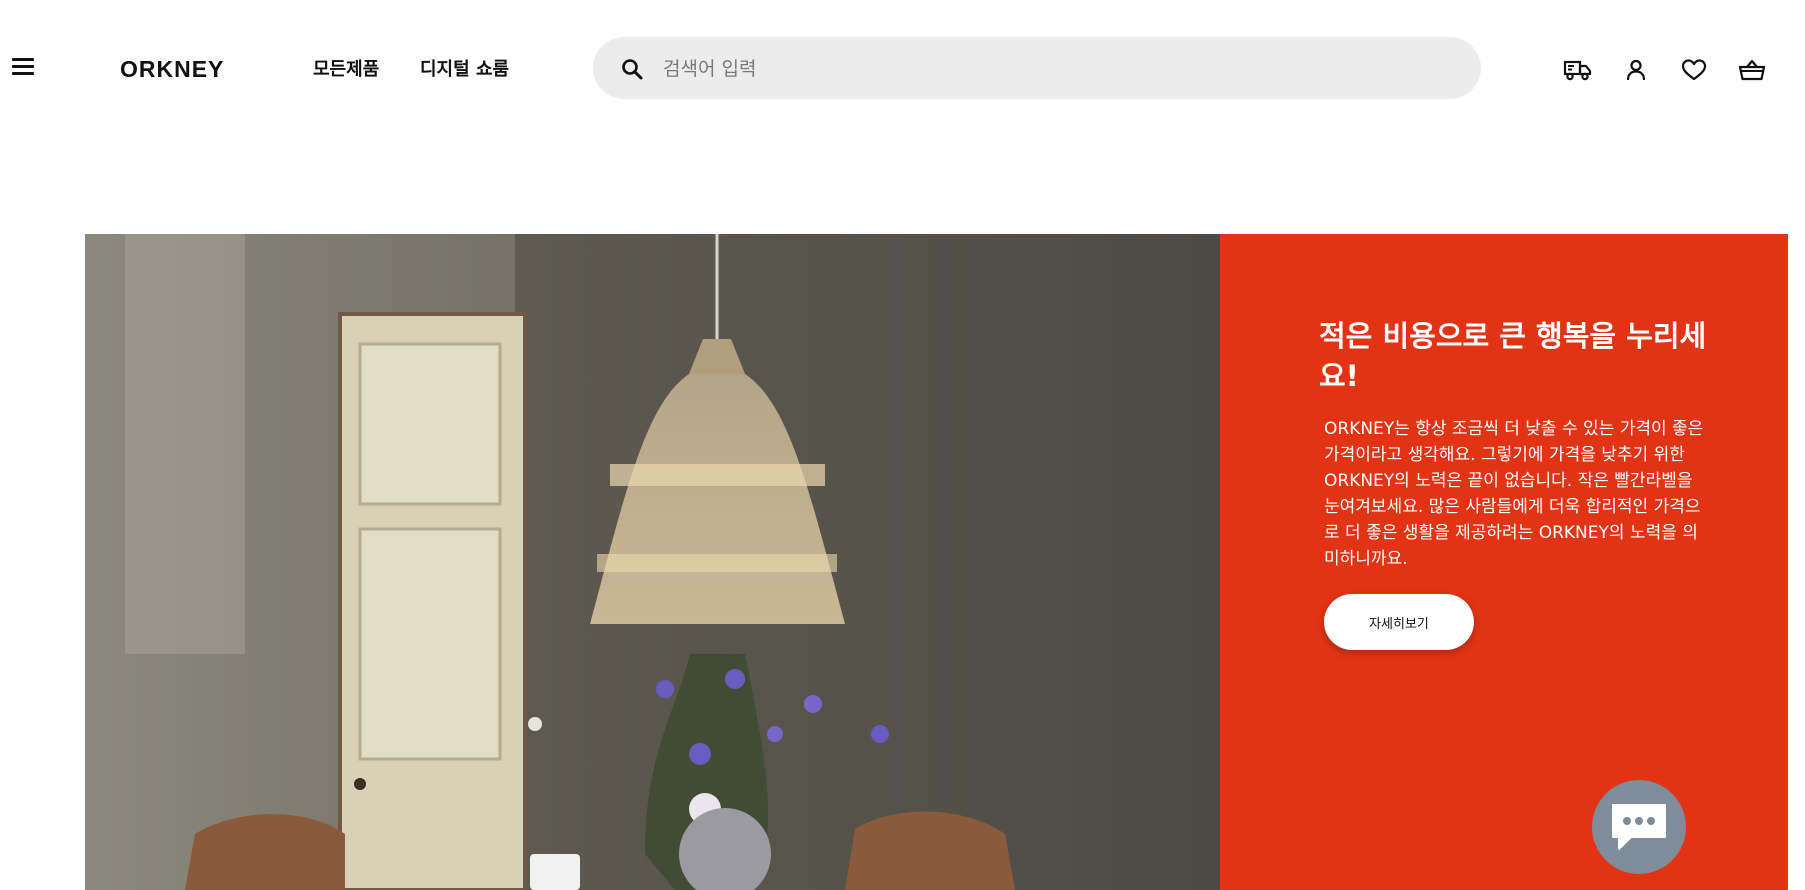 The height and width of the screenshot is (890, 1805). Describe the element at coordinates (1513, 356) in the screenshot. I see `hero-title: 적은 비용으로 큰 행복을 누리세요!` at that location.